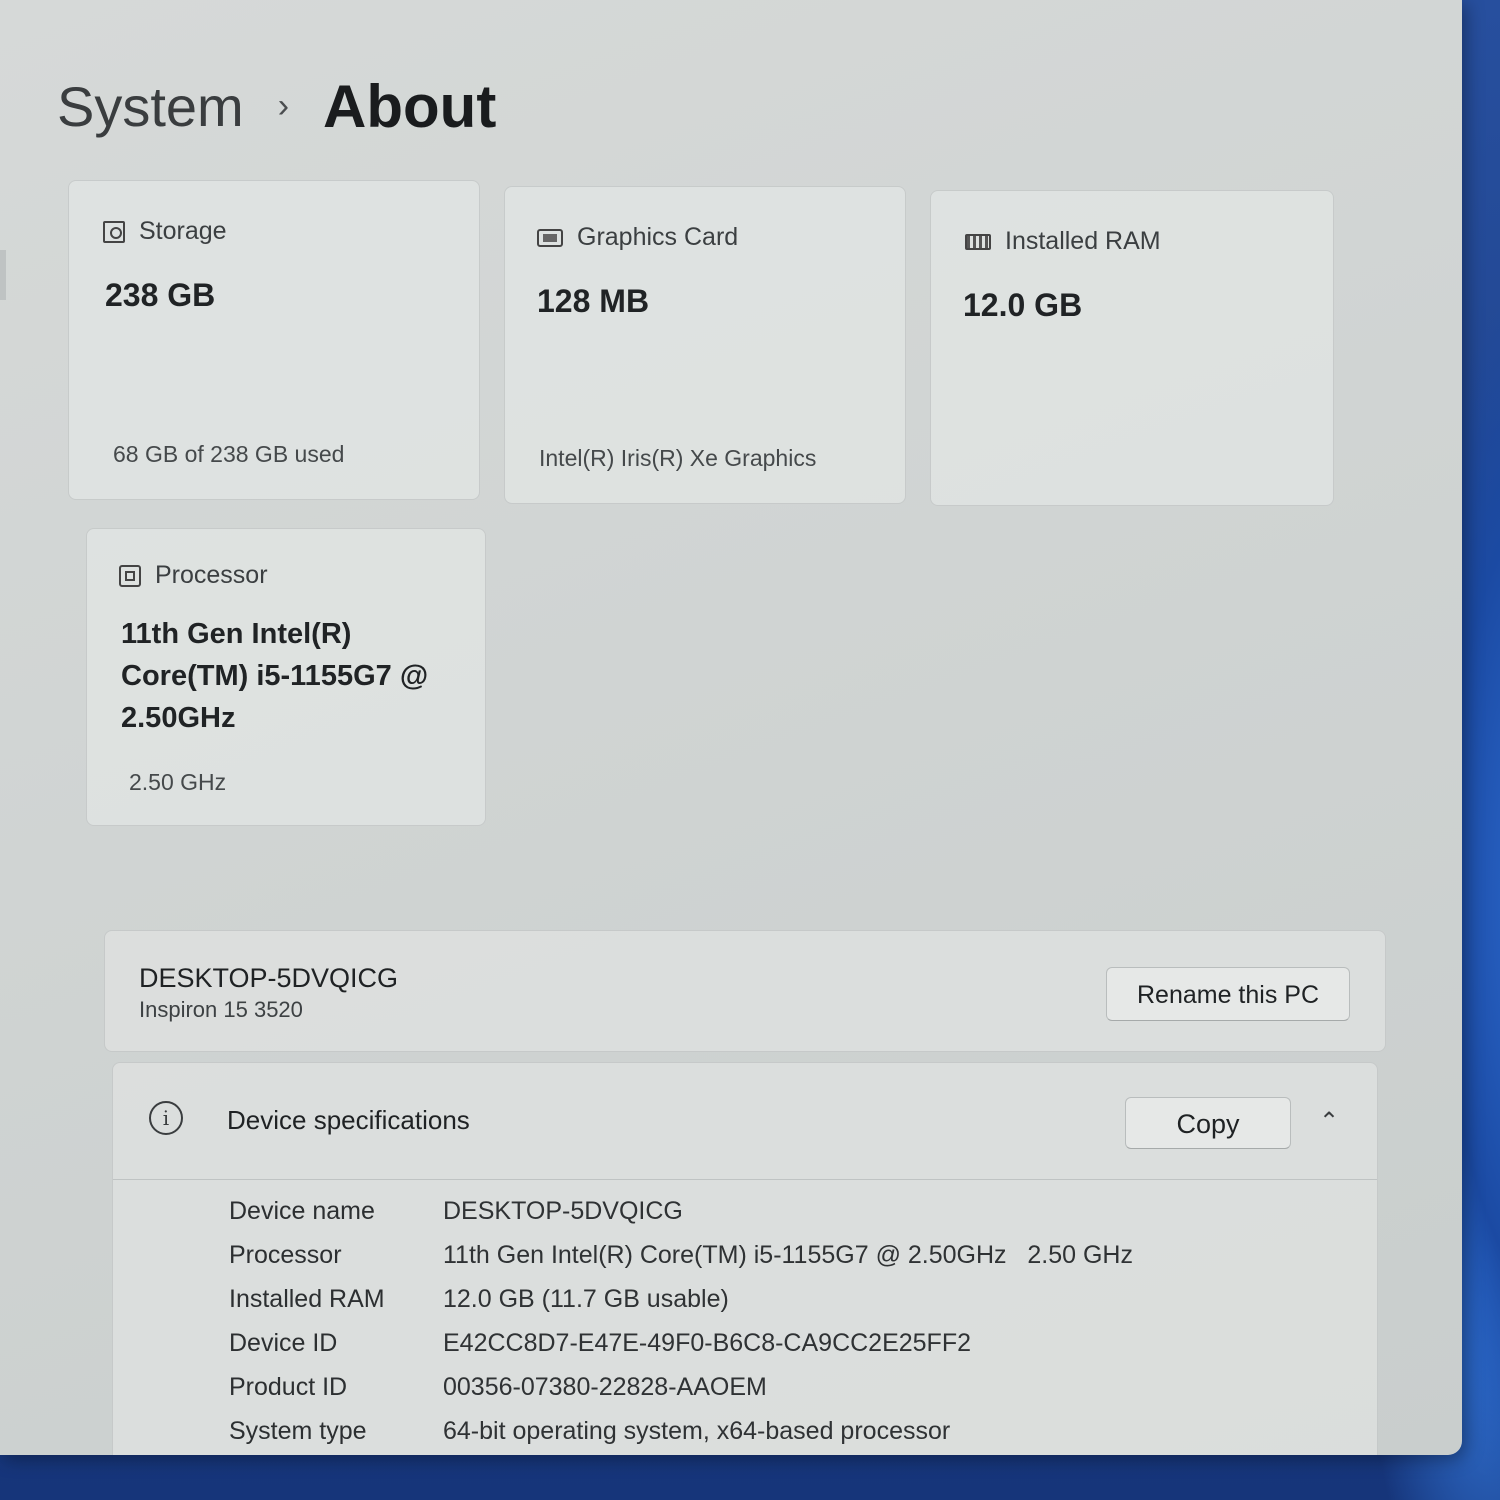  Describe the element at coordinates (410, 106) in the screenshot. I see `page-title: About` at that location.